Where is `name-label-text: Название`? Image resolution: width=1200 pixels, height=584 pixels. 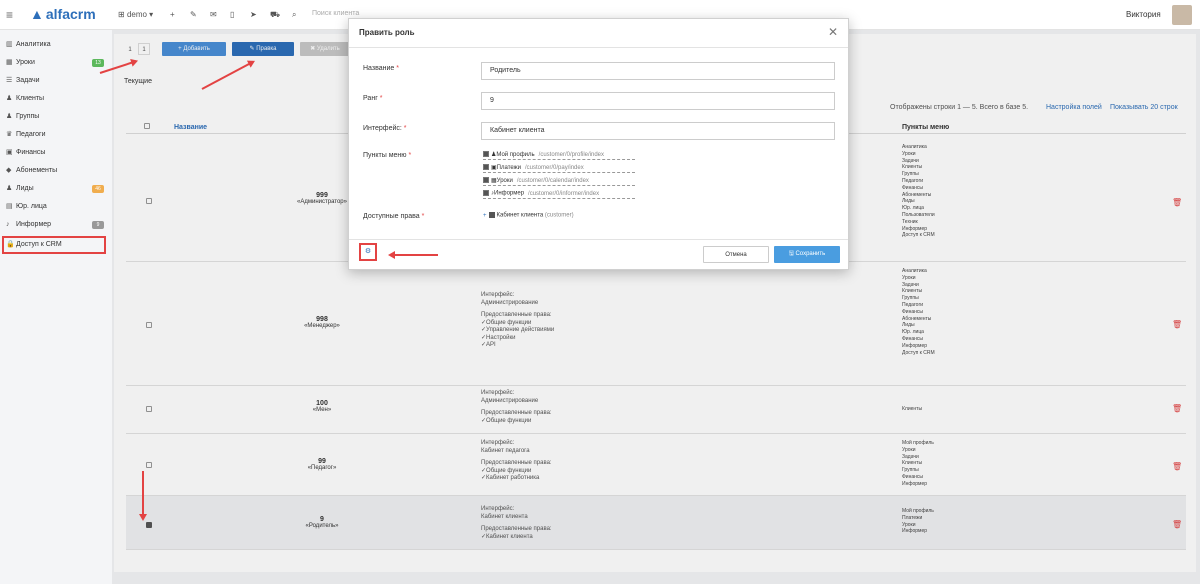
name-label-text: Название is located at coordinates (379, 68).